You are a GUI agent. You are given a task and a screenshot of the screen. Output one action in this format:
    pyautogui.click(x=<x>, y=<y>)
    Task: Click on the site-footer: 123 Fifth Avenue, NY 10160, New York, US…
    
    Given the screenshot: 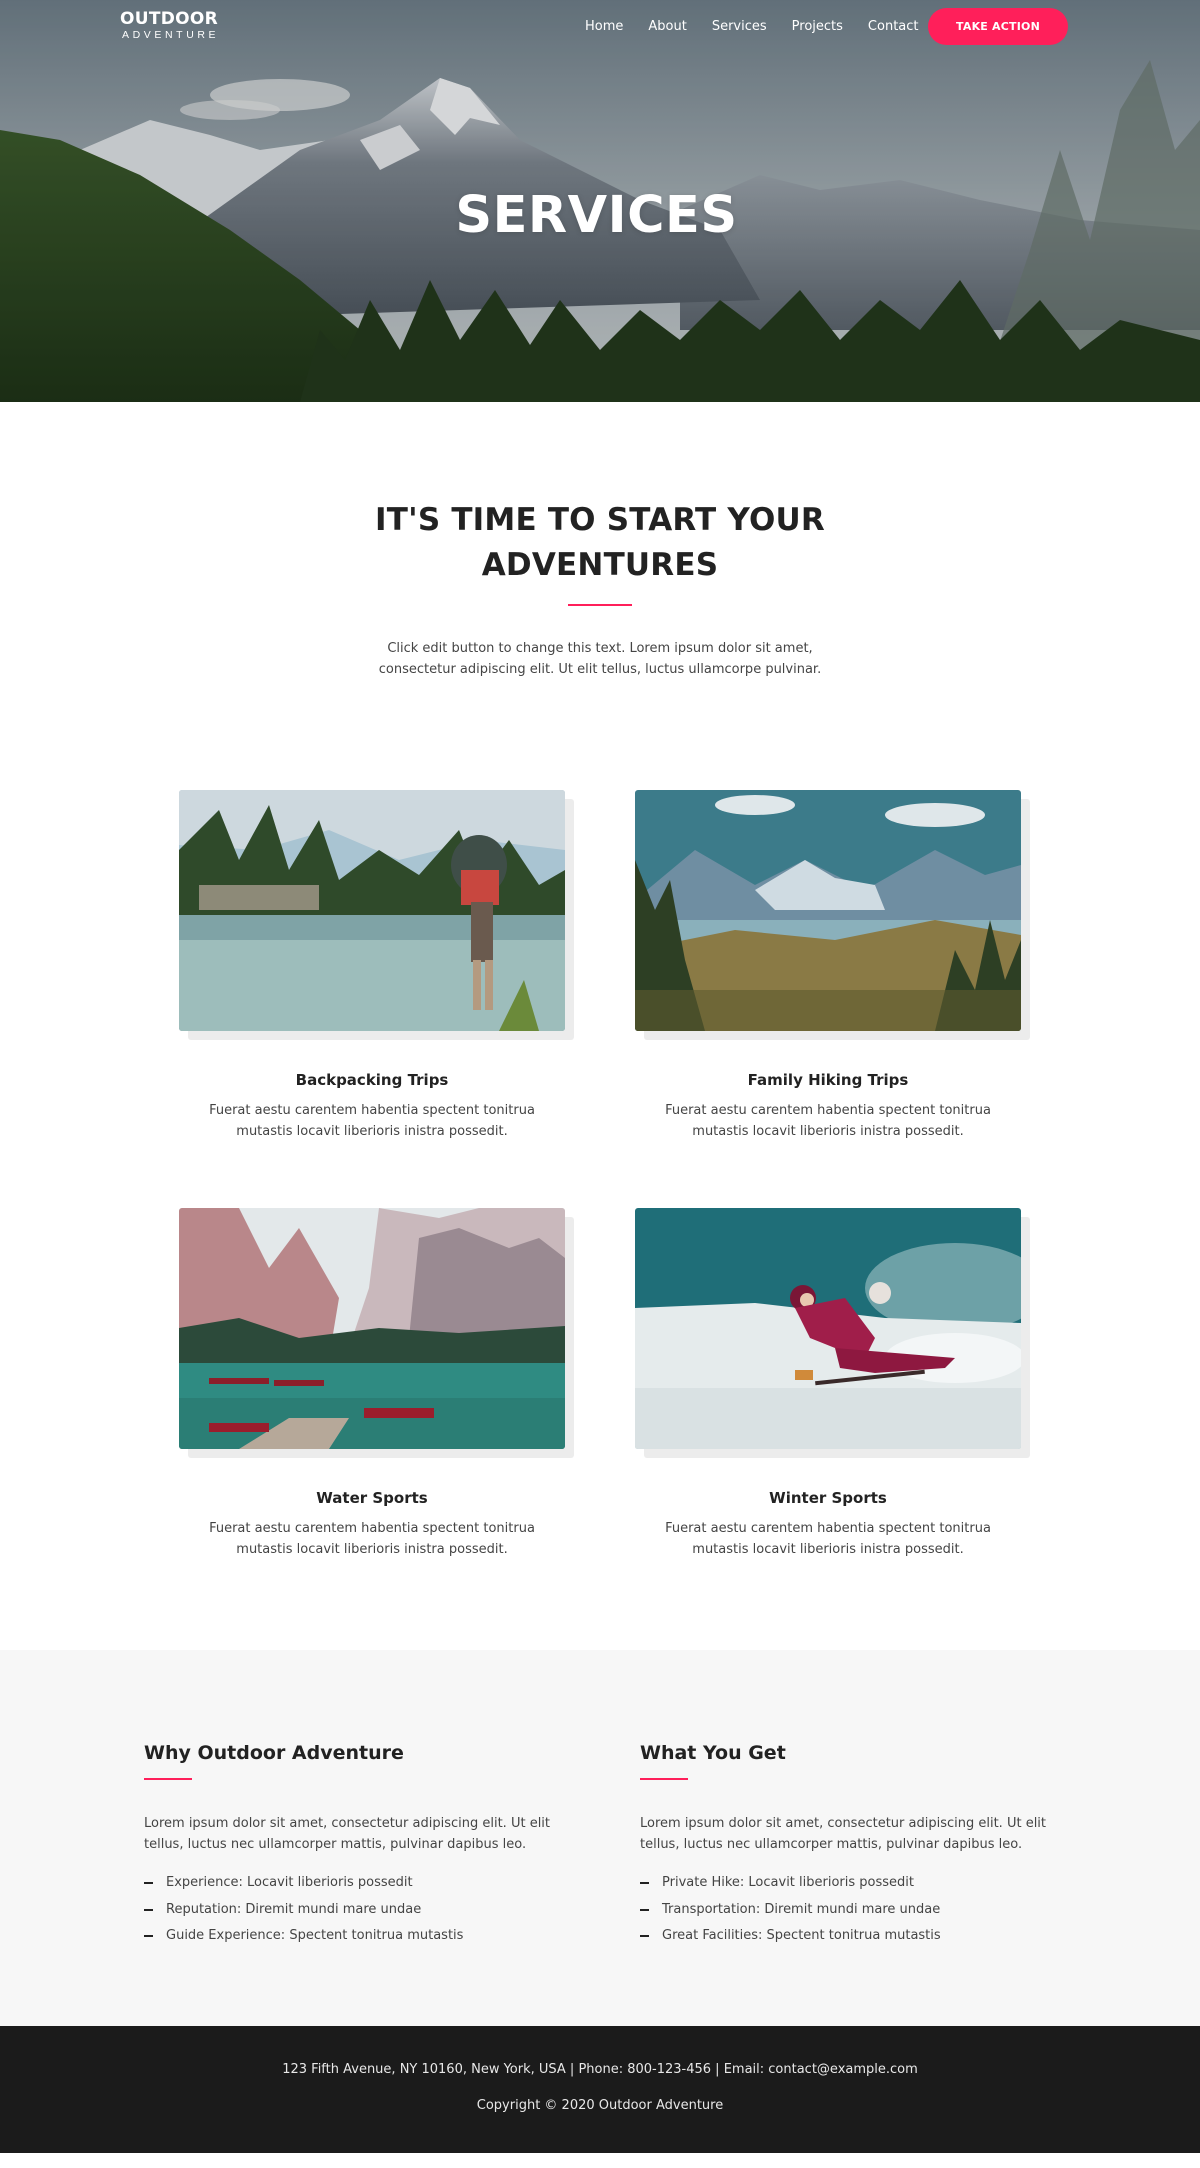 What is the action you would take?
    pyautogui.click(x=600, y=2089)
    